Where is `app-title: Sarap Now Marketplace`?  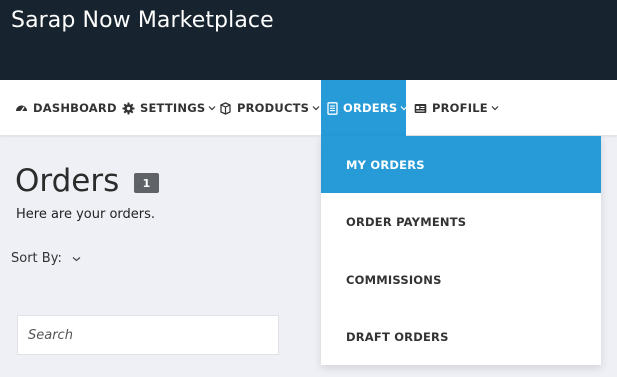
app-title: Sarap Now Marketplace is located at coordinates (142, 20).